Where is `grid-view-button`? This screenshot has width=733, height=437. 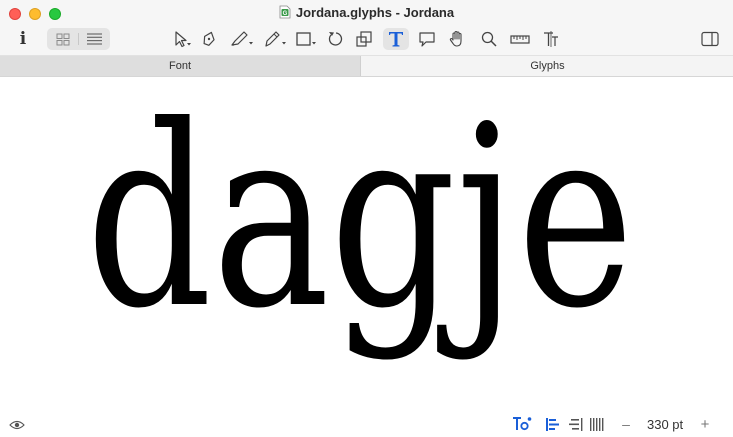
grid-view-button is located at coordinates (62, 39).